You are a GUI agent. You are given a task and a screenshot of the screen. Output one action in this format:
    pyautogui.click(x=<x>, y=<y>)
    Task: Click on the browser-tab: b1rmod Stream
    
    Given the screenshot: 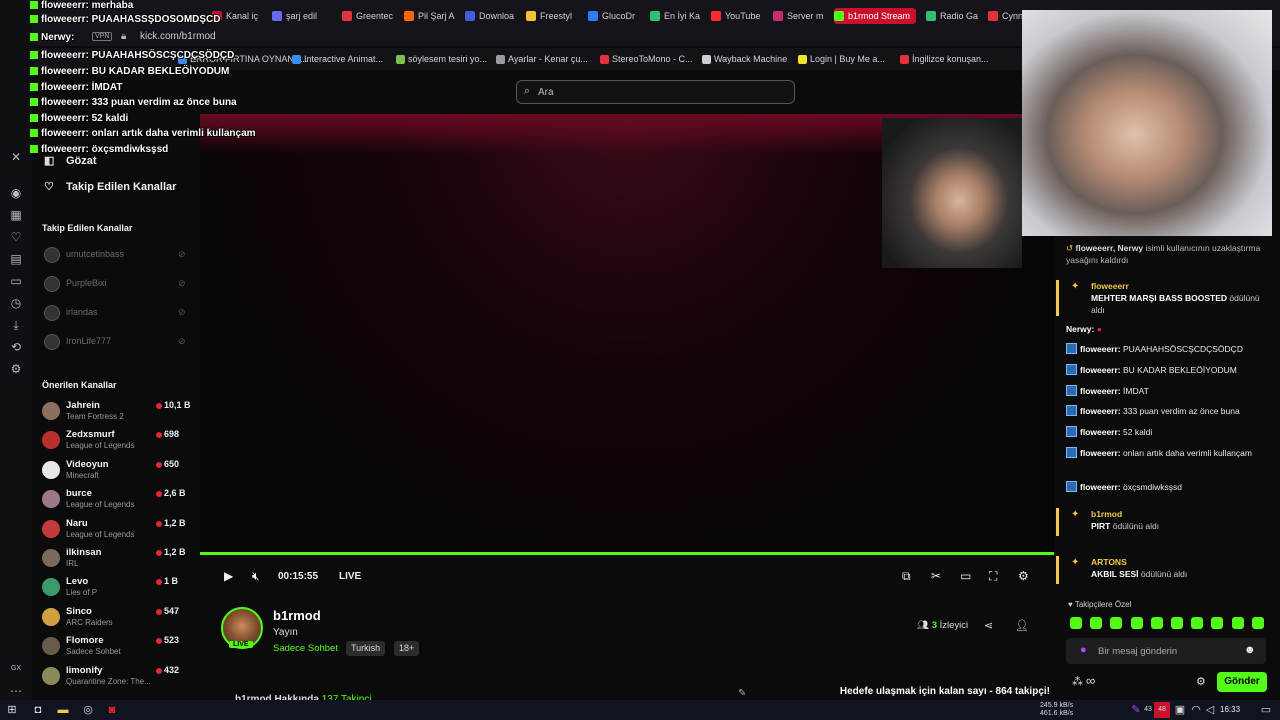 What is the action you would take?
    pyautogui.click(x=875, y=16)
    